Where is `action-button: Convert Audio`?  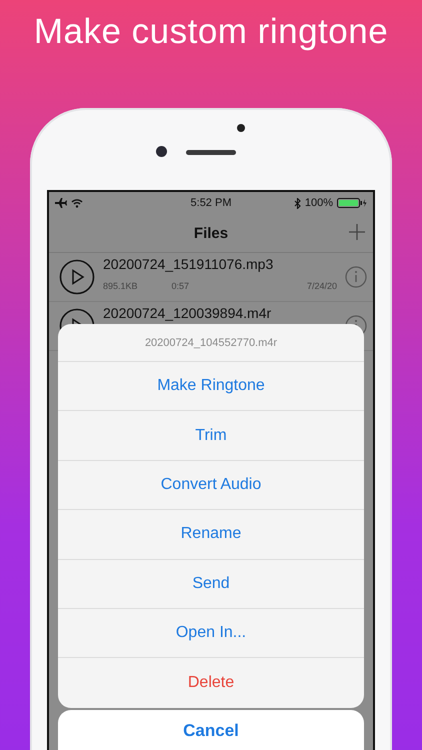
action-button: Convert Audio is located at coordinates (211, 485).